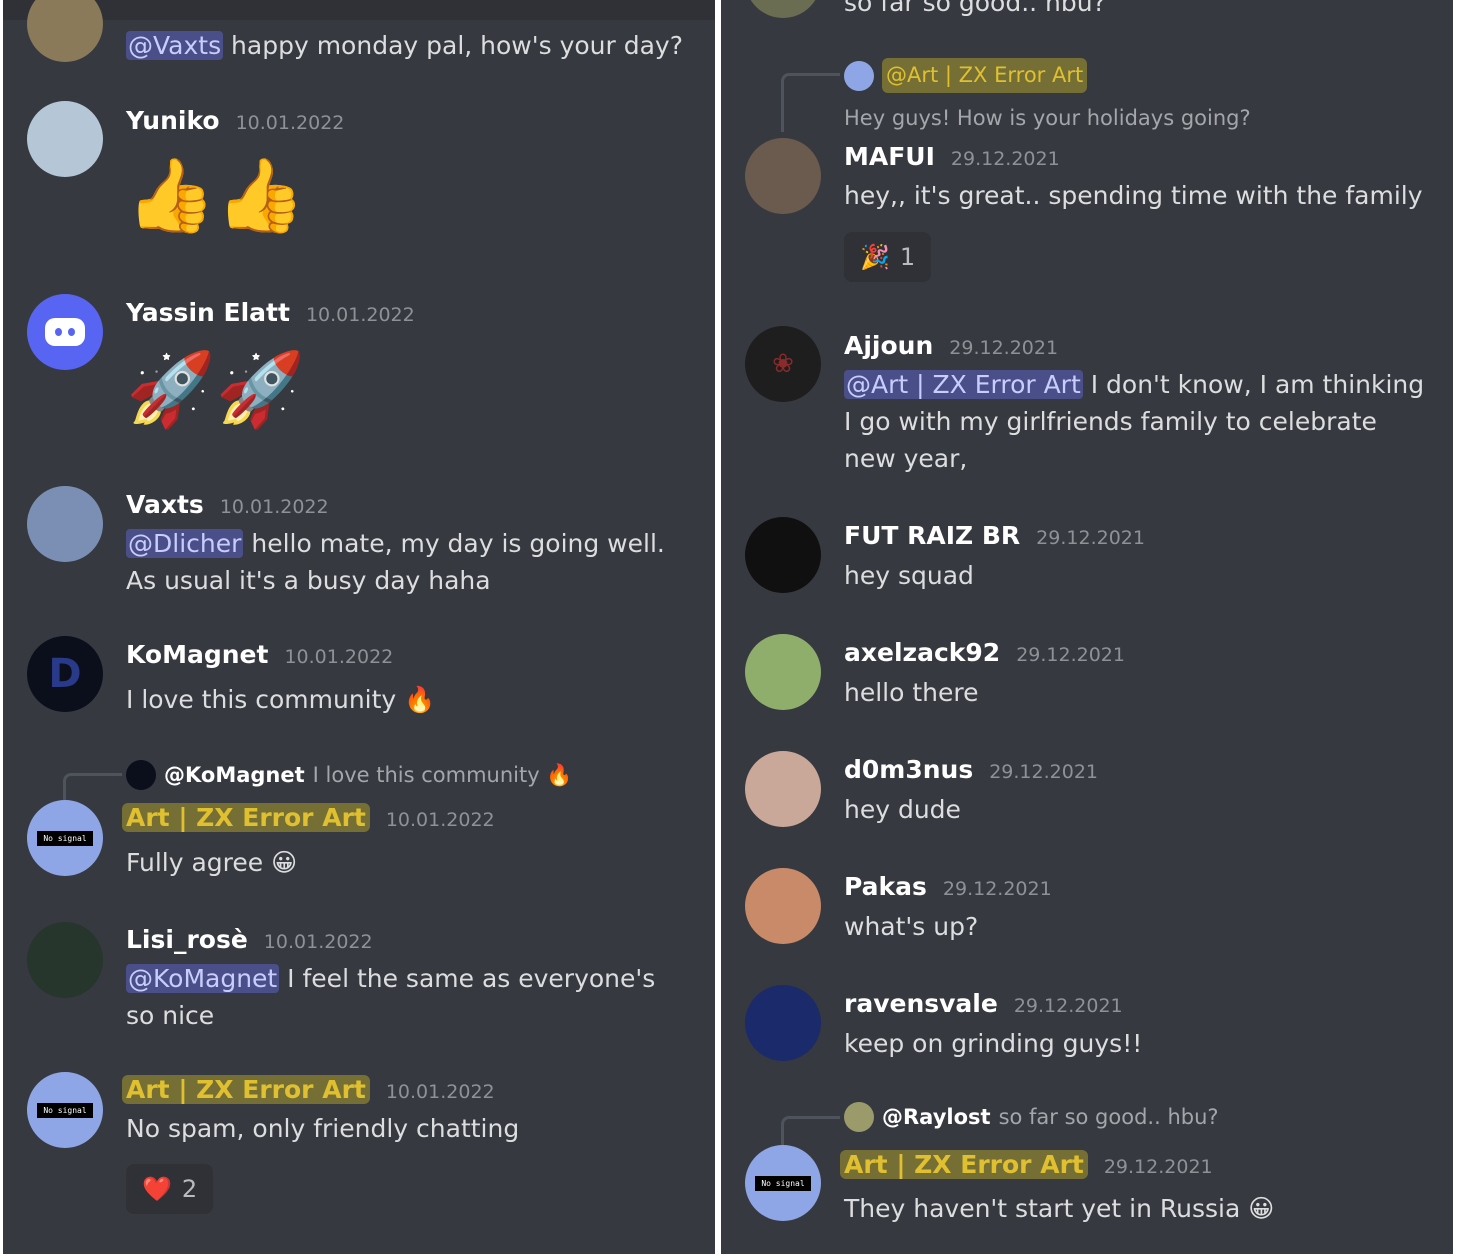 The height and width of the screenshot is (1254, 1462). What do you see at coordinates (975, 8) in the screenshot?
I see `message-text: so far so good.. hbu?` at bounding box center [975, 8].